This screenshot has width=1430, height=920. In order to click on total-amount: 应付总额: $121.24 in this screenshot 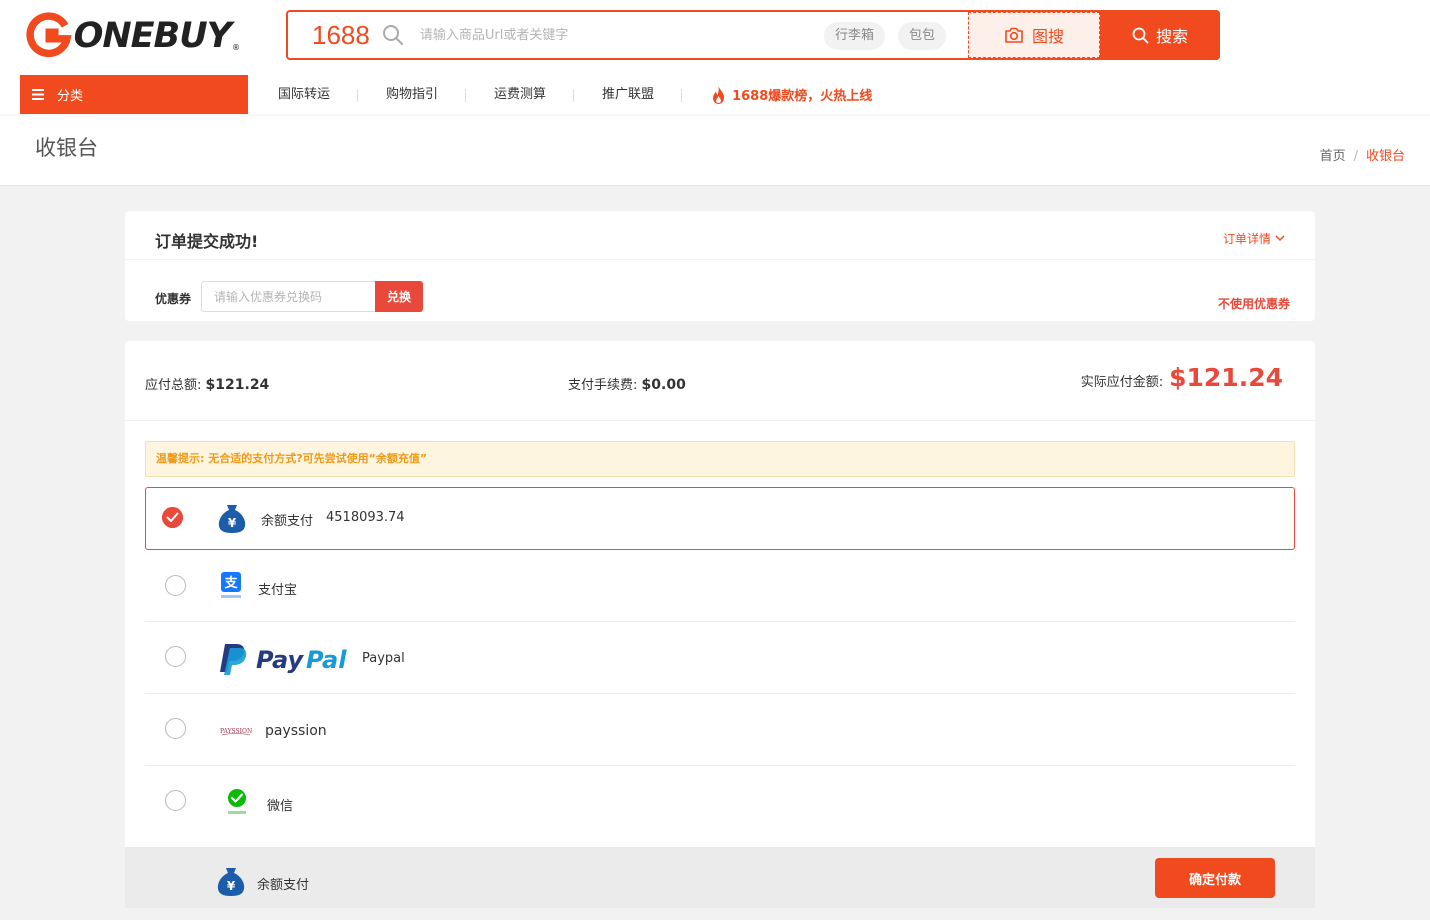, I will do `click(207, 383)`.